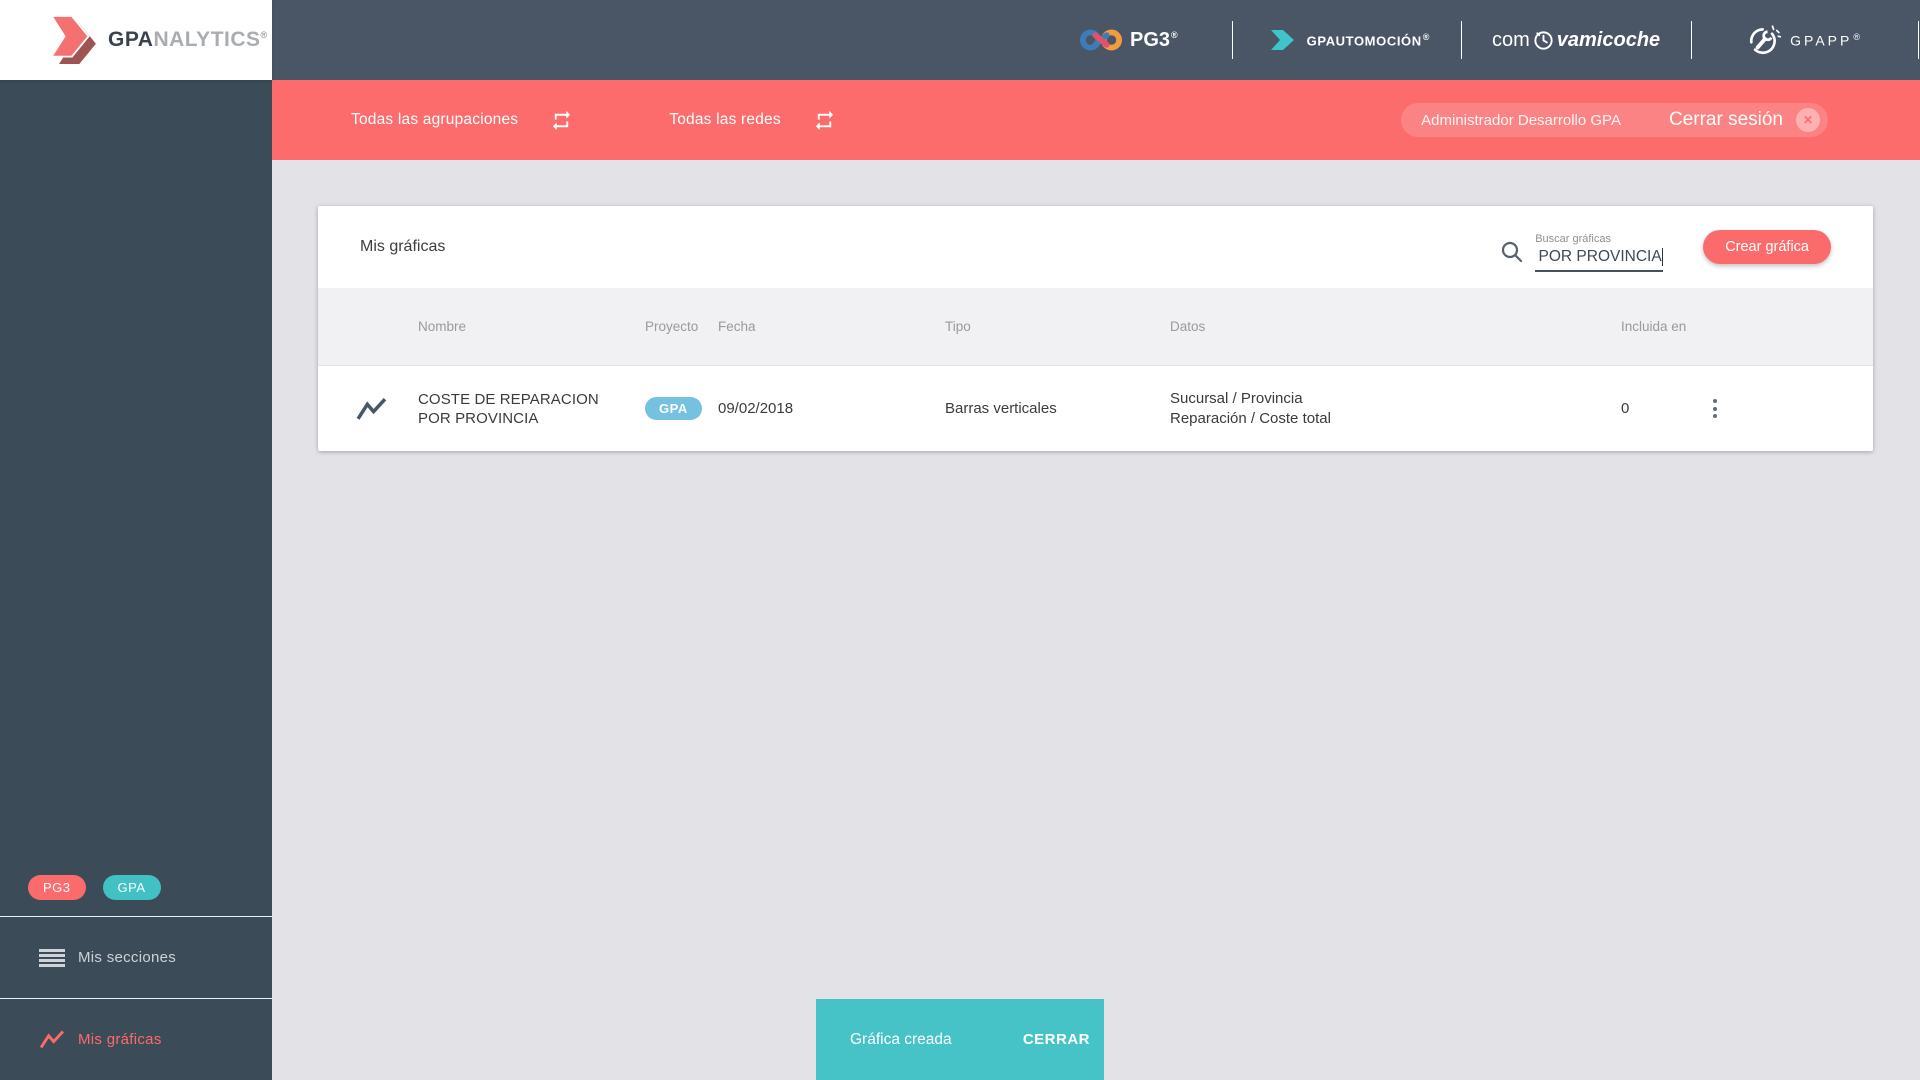 The height and width of the screenshot is (1080, 1920). What do you see at coordinates (127, 957) in the screenshot?
I see `sidebar-item-label: Mis secciones` at bounding box center [127, 957].